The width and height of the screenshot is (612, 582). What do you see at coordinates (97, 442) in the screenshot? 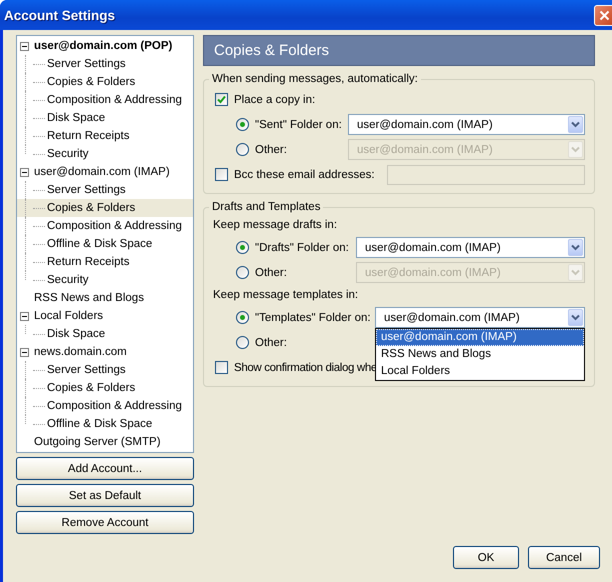
I see `tree-item: Outgoing Server (SMTP)` at bounding box center [97, 442].